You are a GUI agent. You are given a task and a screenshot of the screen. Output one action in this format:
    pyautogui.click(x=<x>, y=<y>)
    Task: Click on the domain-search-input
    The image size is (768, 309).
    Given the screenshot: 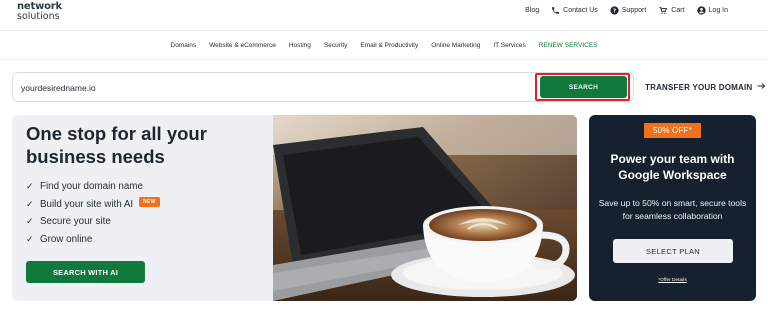 What is the action you would take?
    pyautogui.click(x=271, y=88)
    